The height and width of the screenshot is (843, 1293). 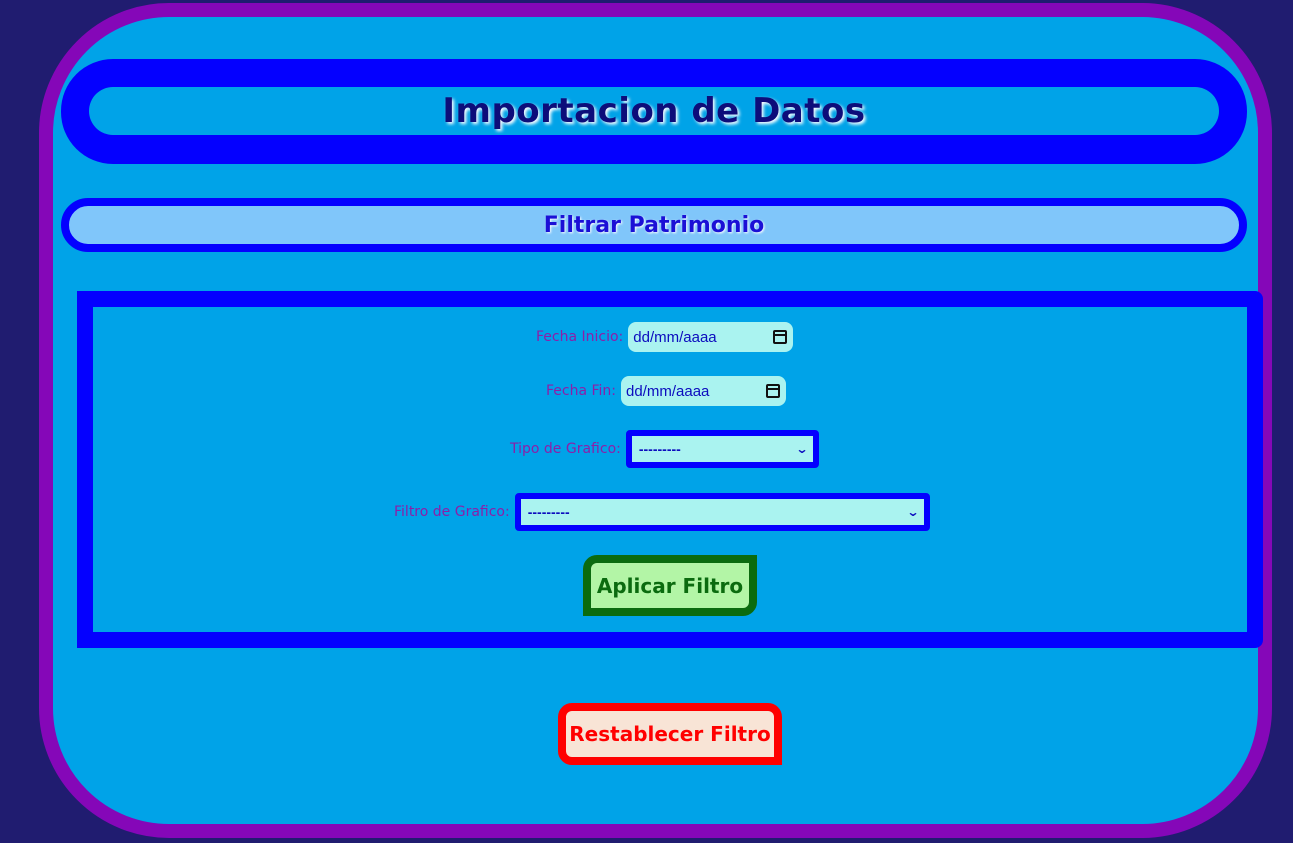 I want to click on fecha-fin-input: dd/mm/aaaa, so click(x=704, y=391).